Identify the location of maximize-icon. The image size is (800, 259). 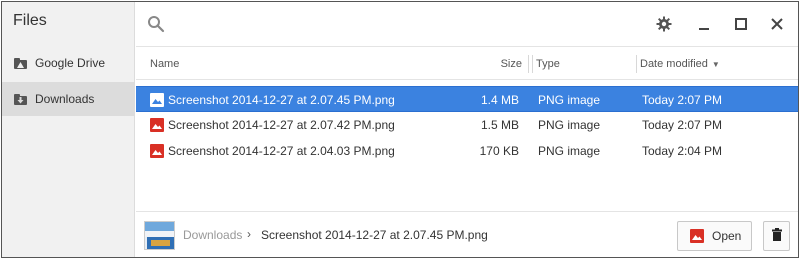
(741, 24).